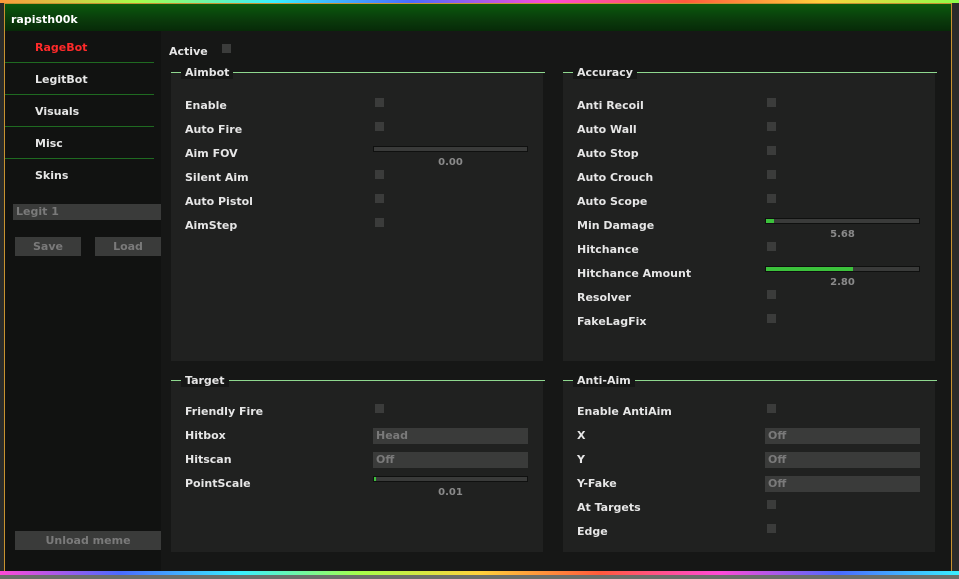 The width and height of the screenshot is (959, 579). I want to click on tab-label: LegitBot, so click(61, 79).